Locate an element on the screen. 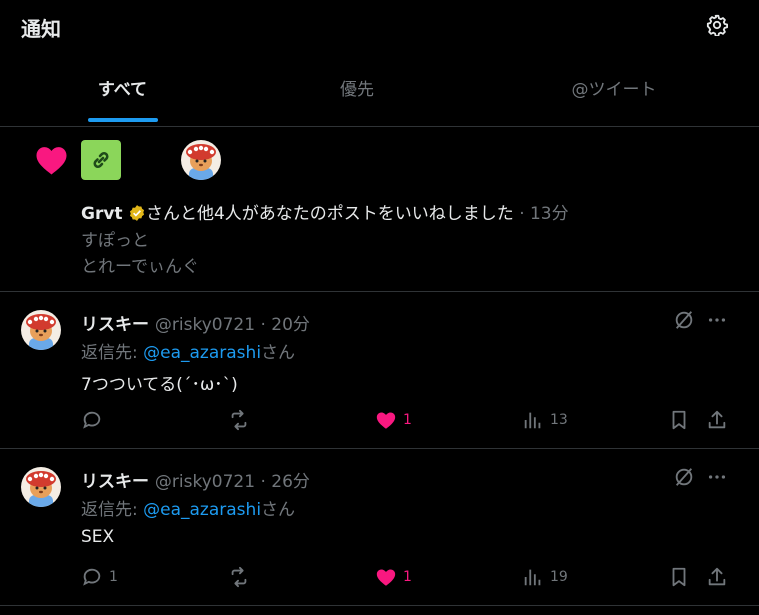 The height and width of the screenshot is (615, 759). tweet-text: 7つついてる(´･ω･`) is located at coordinates (159, 385).